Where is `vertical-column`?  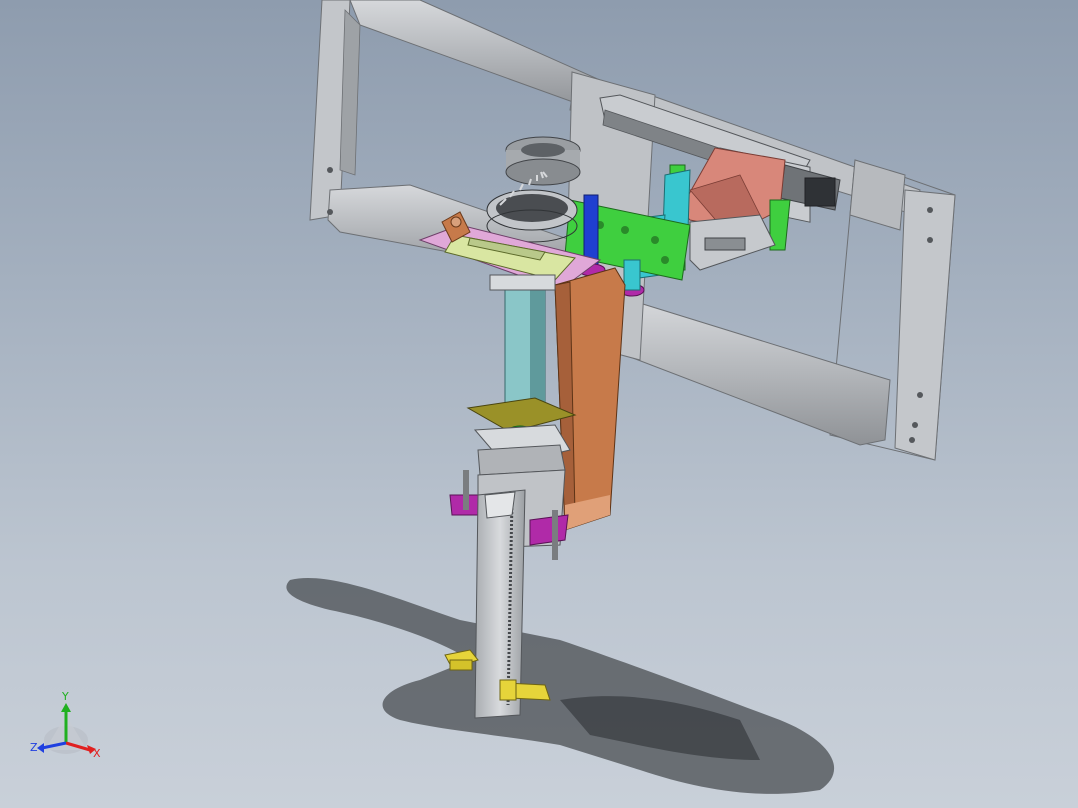 vertical-column is located at coordinates (522, 342).